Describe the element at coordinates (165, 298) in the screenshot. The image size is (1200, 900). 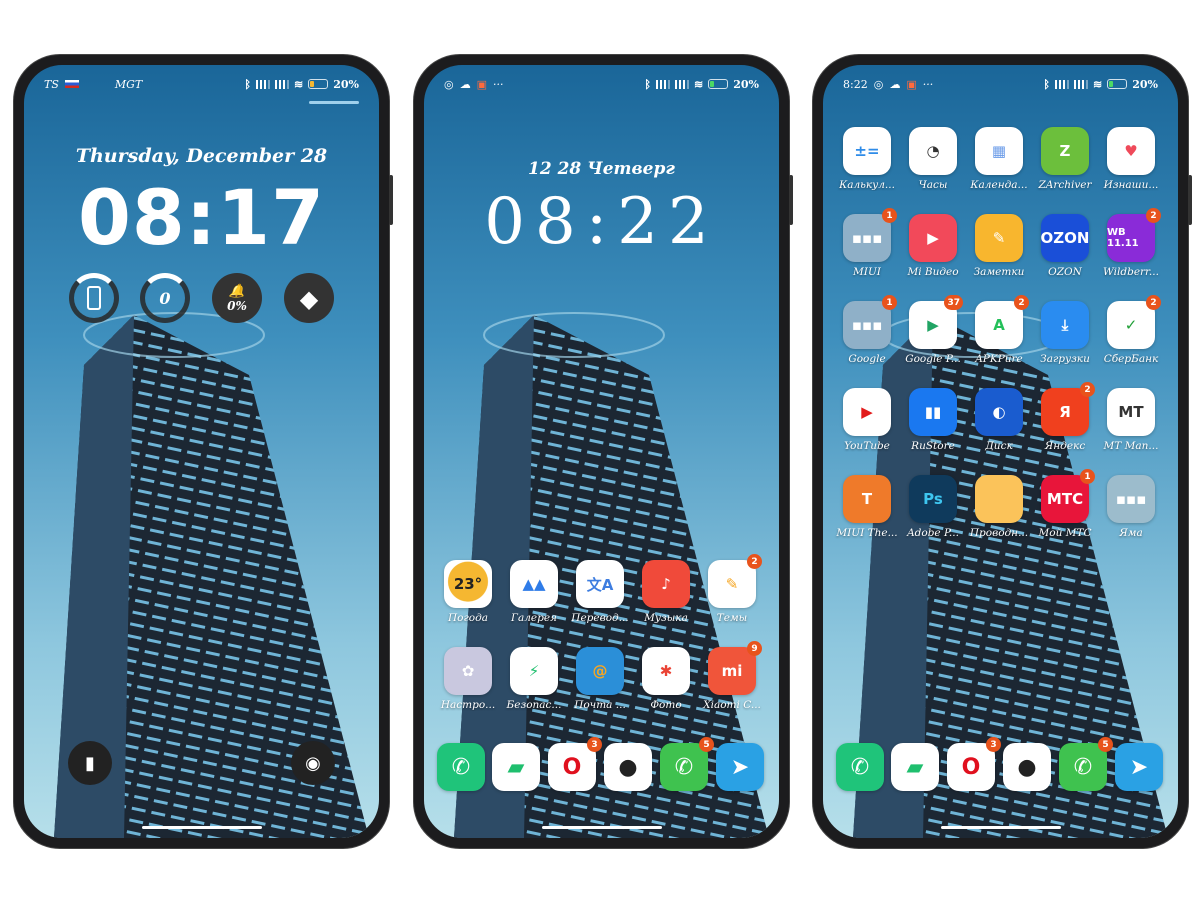
I see `widget-gauge: 0` at that location.